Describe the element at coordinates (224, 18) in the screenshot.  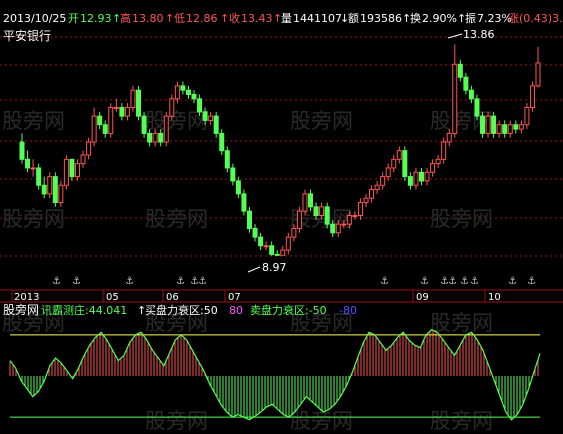
I see `up-arrow-icon: ↑` at that location.